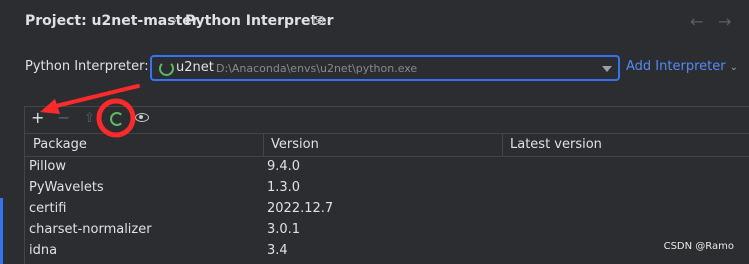 The height and width of the screenshot is (264, 749). Describe the element at coordinates (50, 106) in the screenshot. I see `annotation-arrowhead` at that location.